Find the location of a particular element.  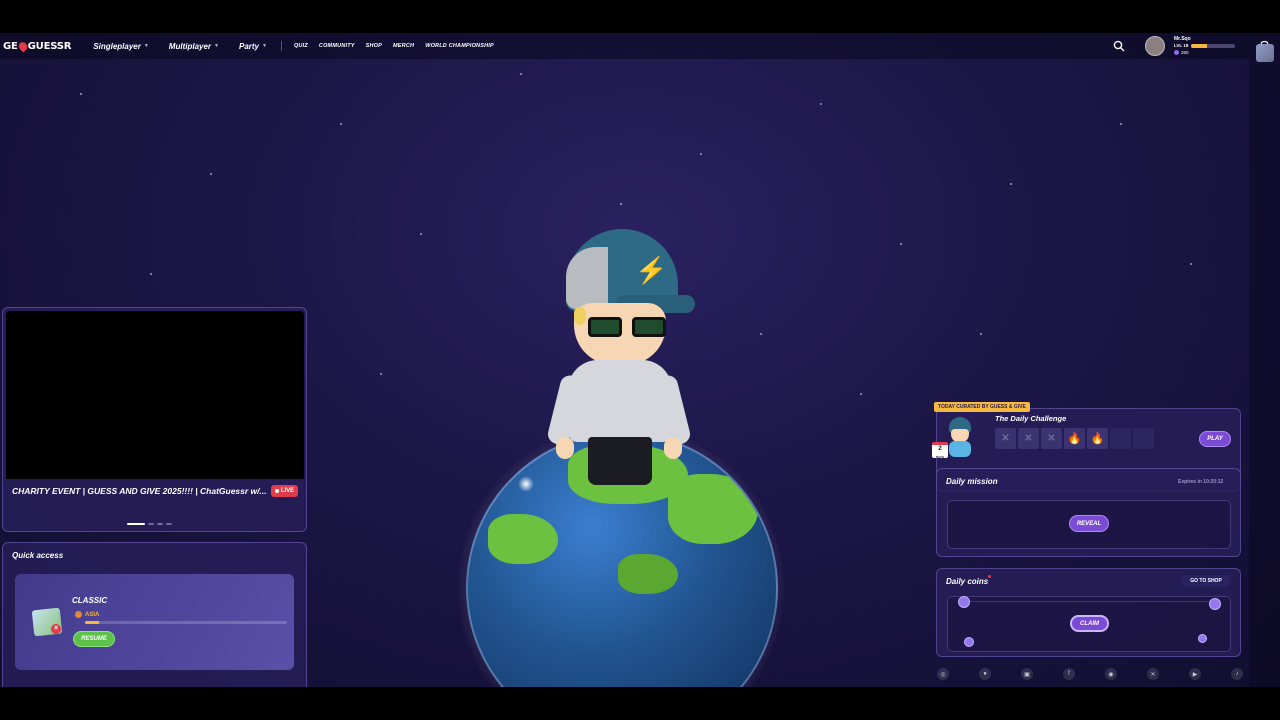

reddit-icon: ● is located at coordinates (985, 674).